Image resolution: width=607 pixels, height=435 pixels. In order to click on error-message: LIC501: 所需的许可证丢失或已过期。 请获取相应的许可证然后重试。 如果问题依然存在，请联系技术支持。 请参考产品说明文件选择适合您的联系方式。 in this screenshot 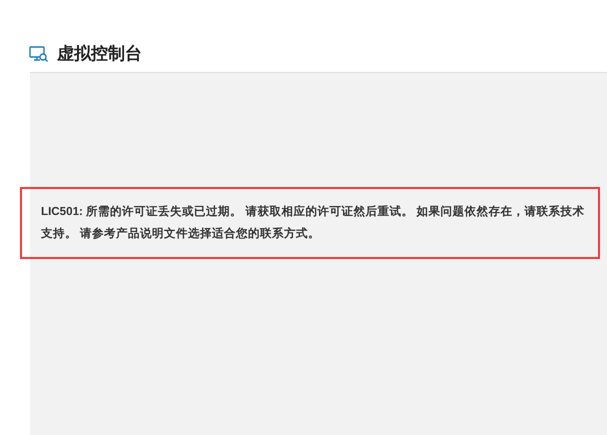, I will do `click(313, 223)`.